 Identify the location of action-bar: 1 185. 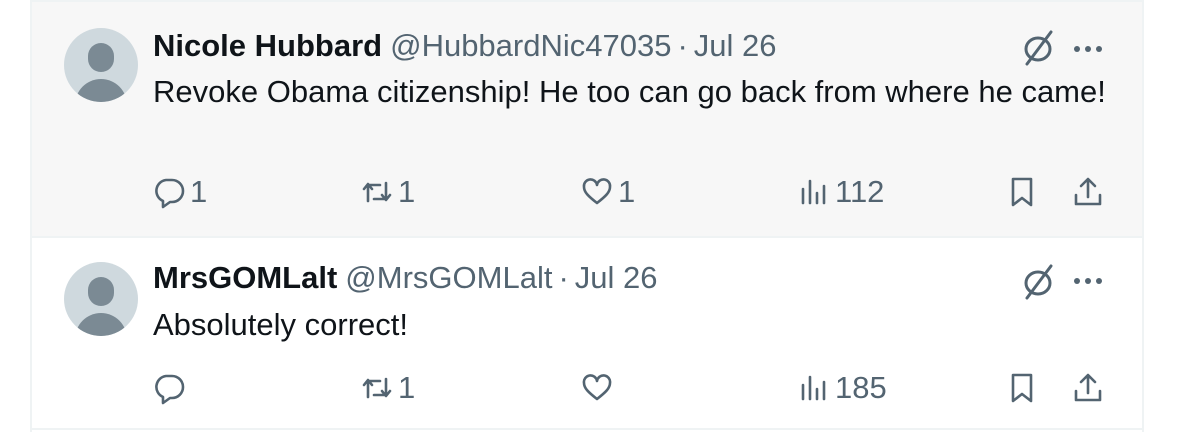
(632, 388).